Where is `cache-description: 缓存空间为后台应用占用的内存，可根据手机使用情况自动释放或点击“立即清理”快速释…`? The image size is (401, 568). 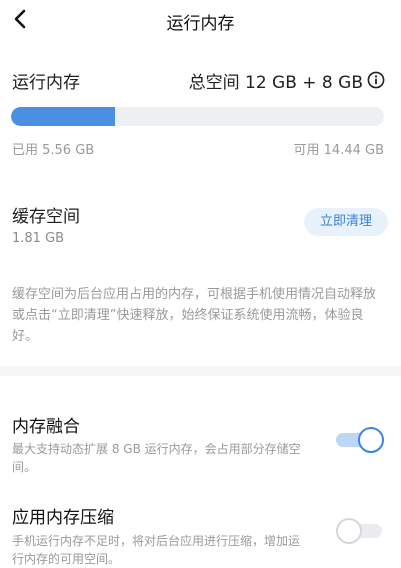 cache-description: 缓存空间为后台应用占用的内存，可根据手机使用情况自动释放或点击“立即清理”快速释… is located at coordinates (194, 315).